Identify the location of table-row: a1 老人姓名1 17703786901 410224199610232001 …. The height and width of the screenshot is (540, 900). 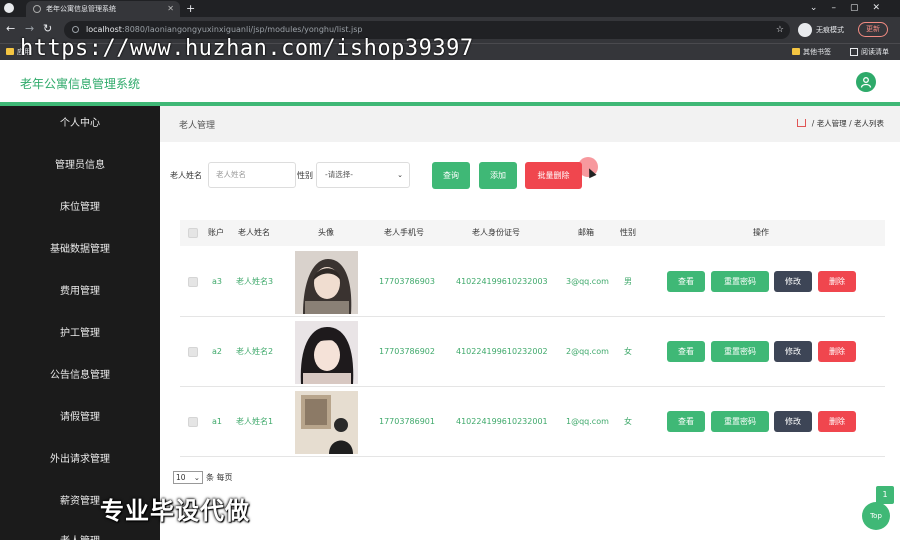
(532, 422).